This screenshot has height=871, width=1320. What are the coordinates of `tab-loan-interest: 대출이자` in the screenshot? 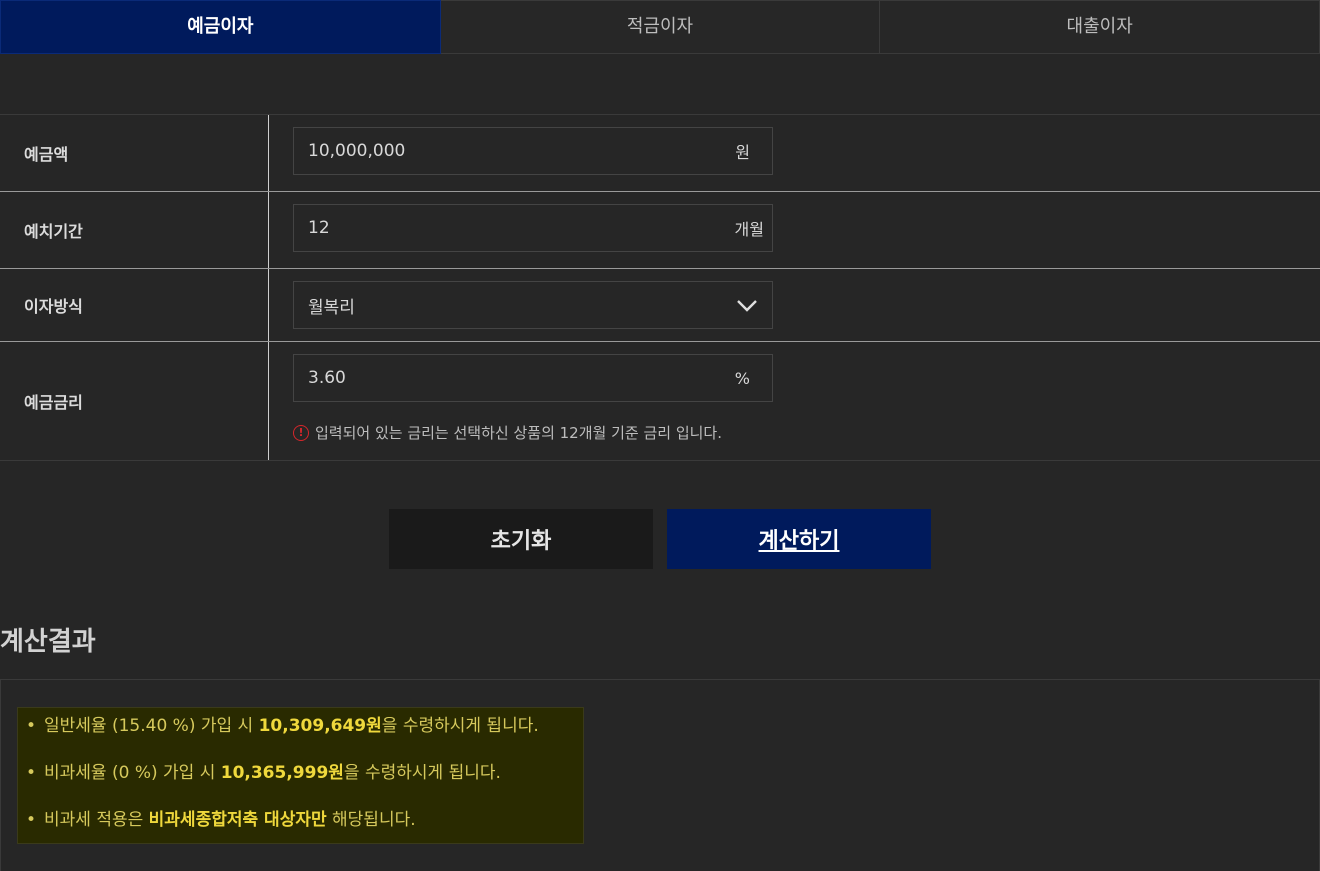 It's located at (1100, 27).